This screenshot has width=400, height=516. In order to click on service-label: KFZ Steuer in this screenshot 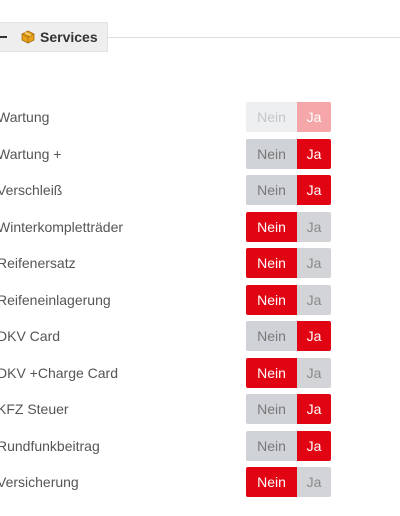, I will do `click(34, 409)`.